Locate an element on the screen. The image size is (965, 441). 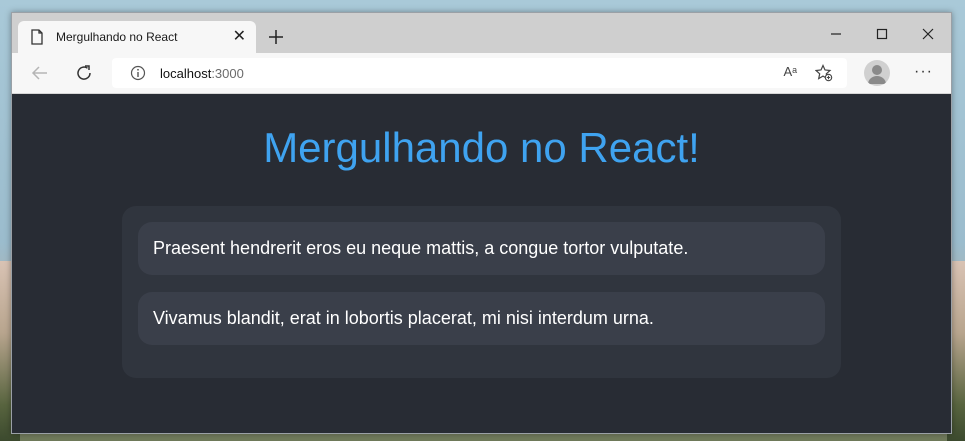
new-tab-button is located at coordinates (276, 37).